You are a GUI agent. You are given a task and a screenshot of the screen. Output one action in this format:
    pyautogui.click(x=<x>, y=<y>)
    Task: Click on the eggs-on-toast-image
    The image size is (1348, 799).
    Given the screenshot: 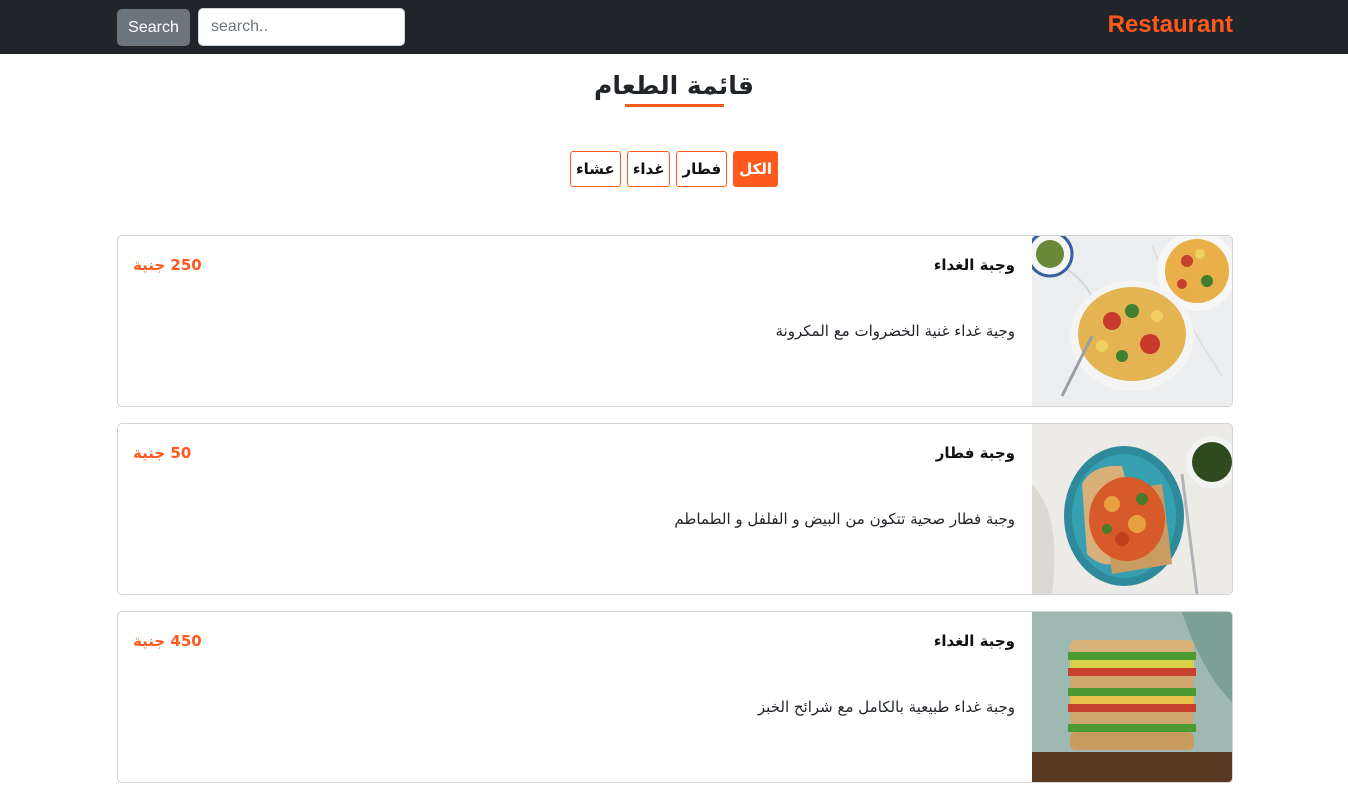 What is the action you would take?
    pyautogui.click(x=1132, y=509)
    